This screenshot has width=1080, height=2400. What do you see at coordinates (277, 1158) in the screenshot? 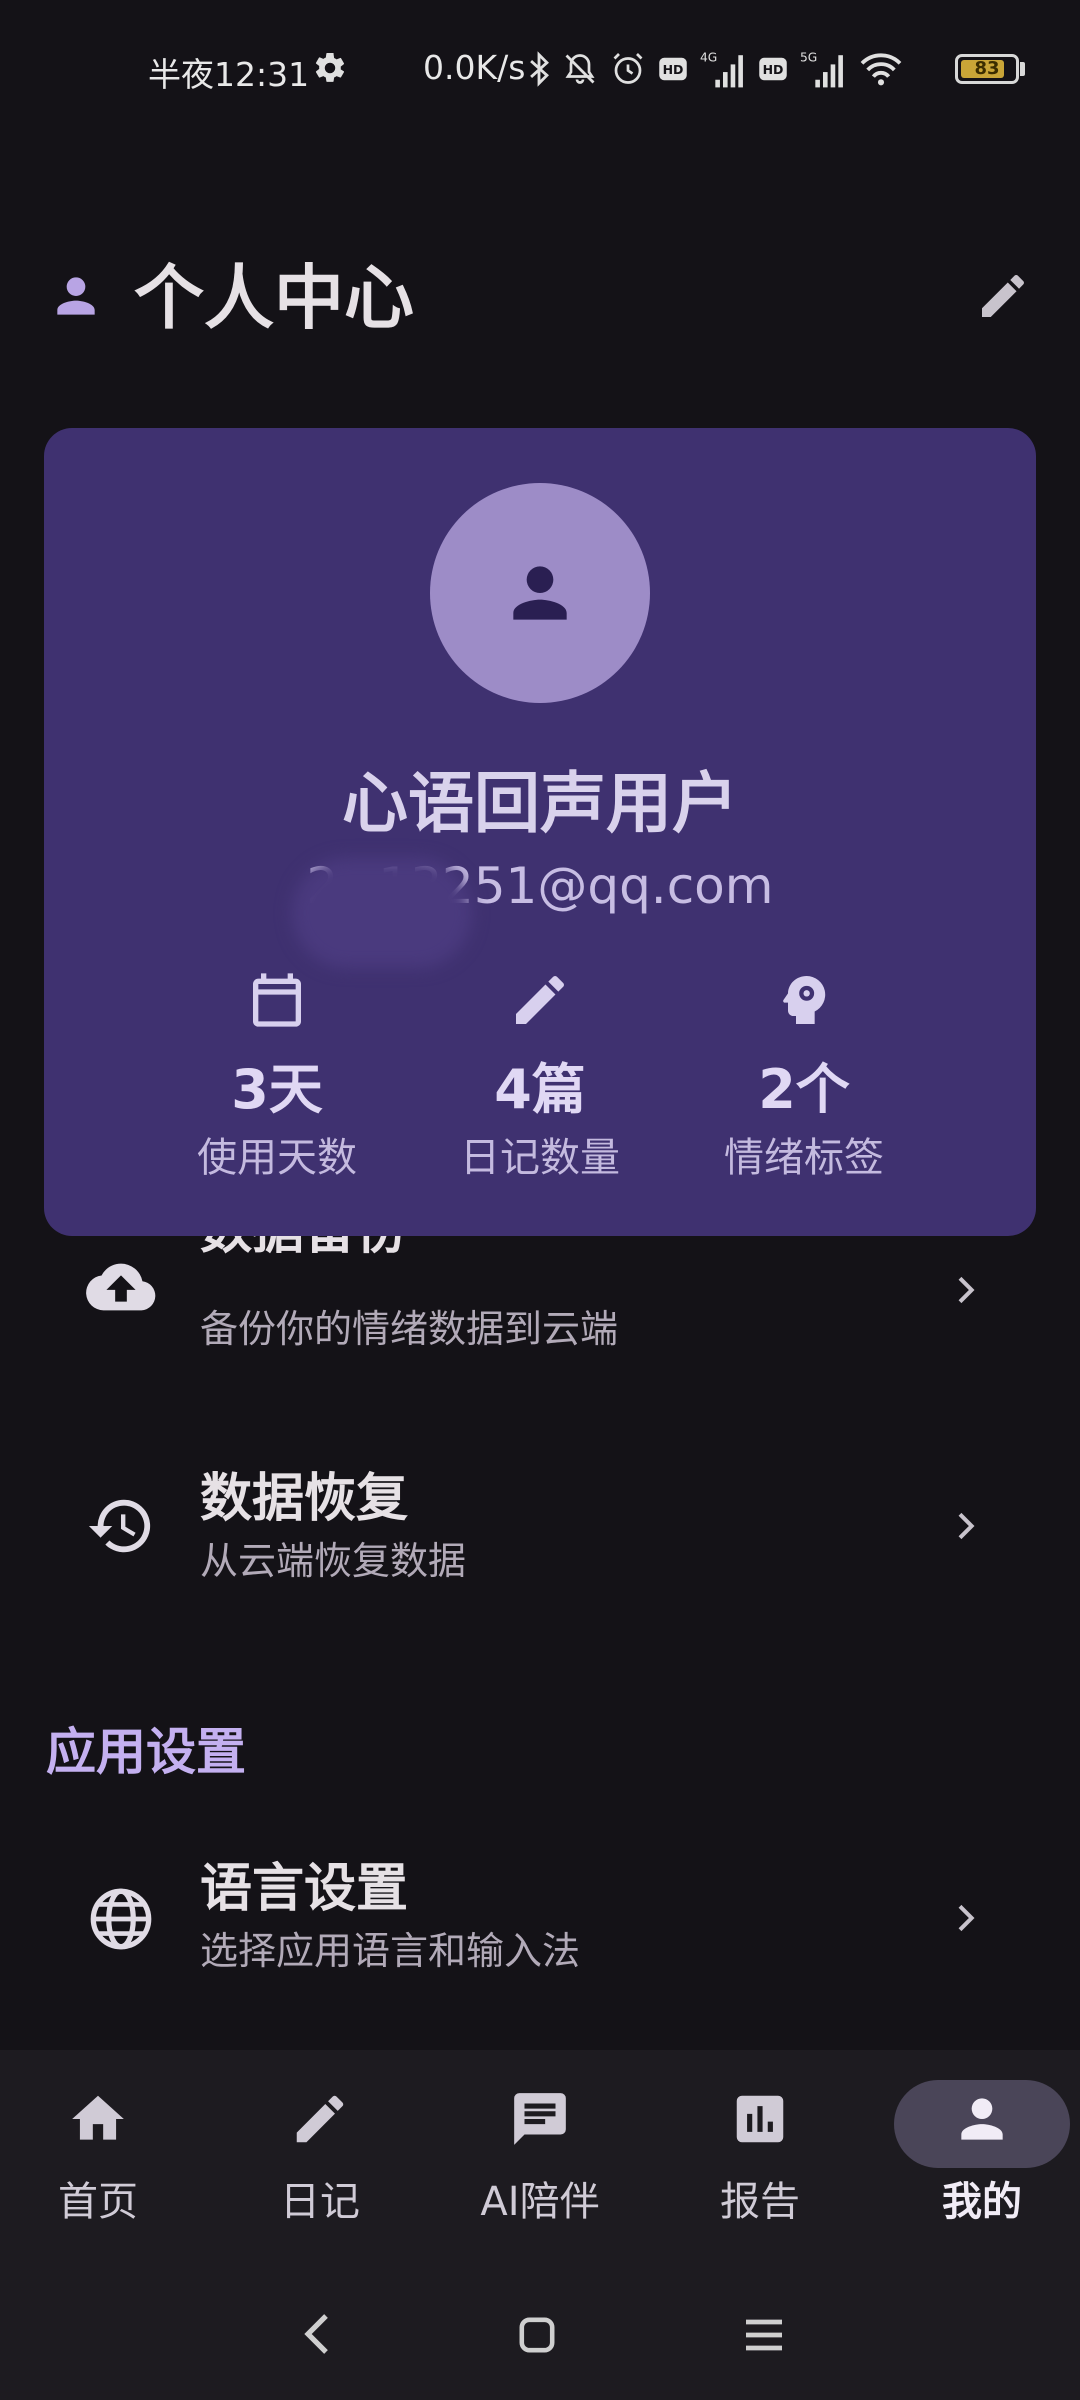
I see `stat-label: 使用天数` at bounding box center [277, 1158].